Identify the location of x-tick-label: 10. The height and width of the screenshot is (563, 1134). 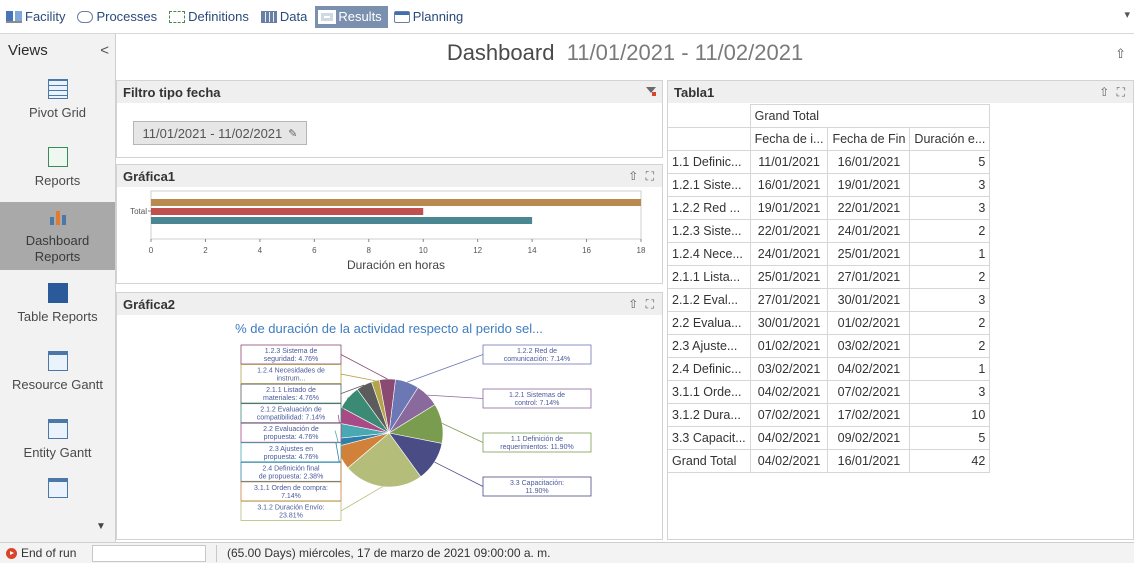
(423, 250).